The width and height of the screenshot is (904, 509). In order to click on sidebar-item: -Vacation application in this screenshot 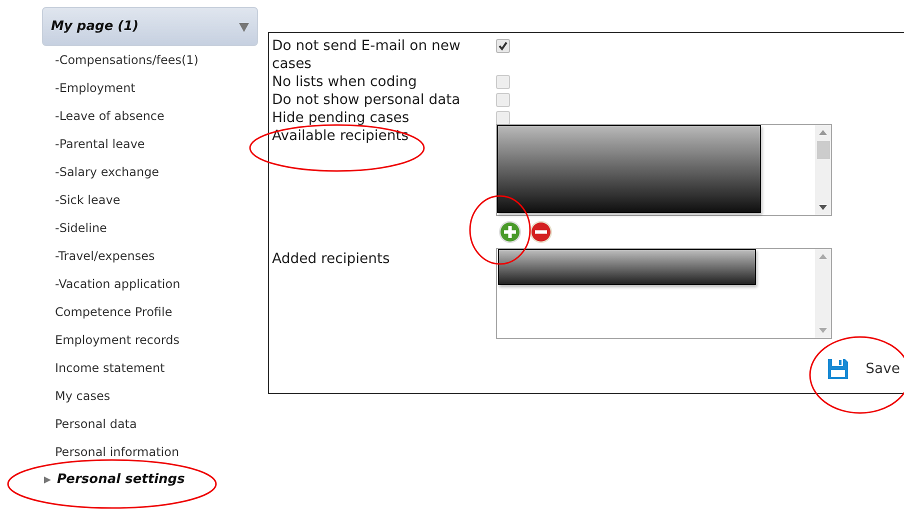, I will do `click(150, 284)`.